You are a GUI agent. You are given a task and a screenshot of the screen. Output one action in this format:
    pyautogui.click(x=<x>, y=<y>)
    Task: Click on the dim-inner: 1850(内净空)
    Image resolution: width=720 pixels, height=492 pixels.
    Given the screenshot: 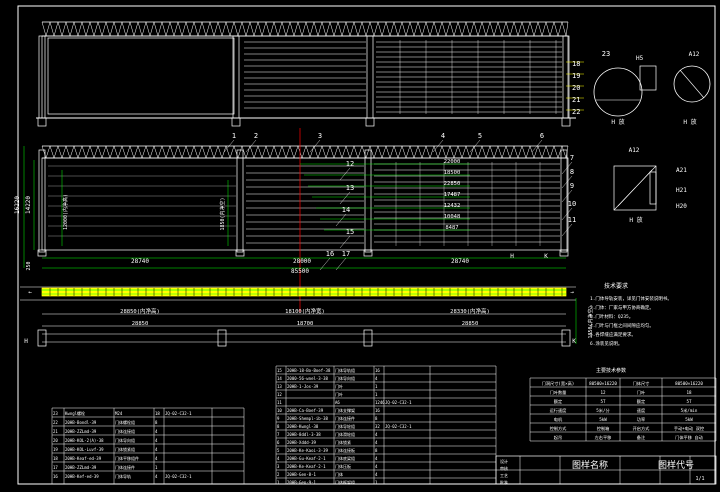 What is the action you would take?
    pyautogui.click(x=222, y=213)
    